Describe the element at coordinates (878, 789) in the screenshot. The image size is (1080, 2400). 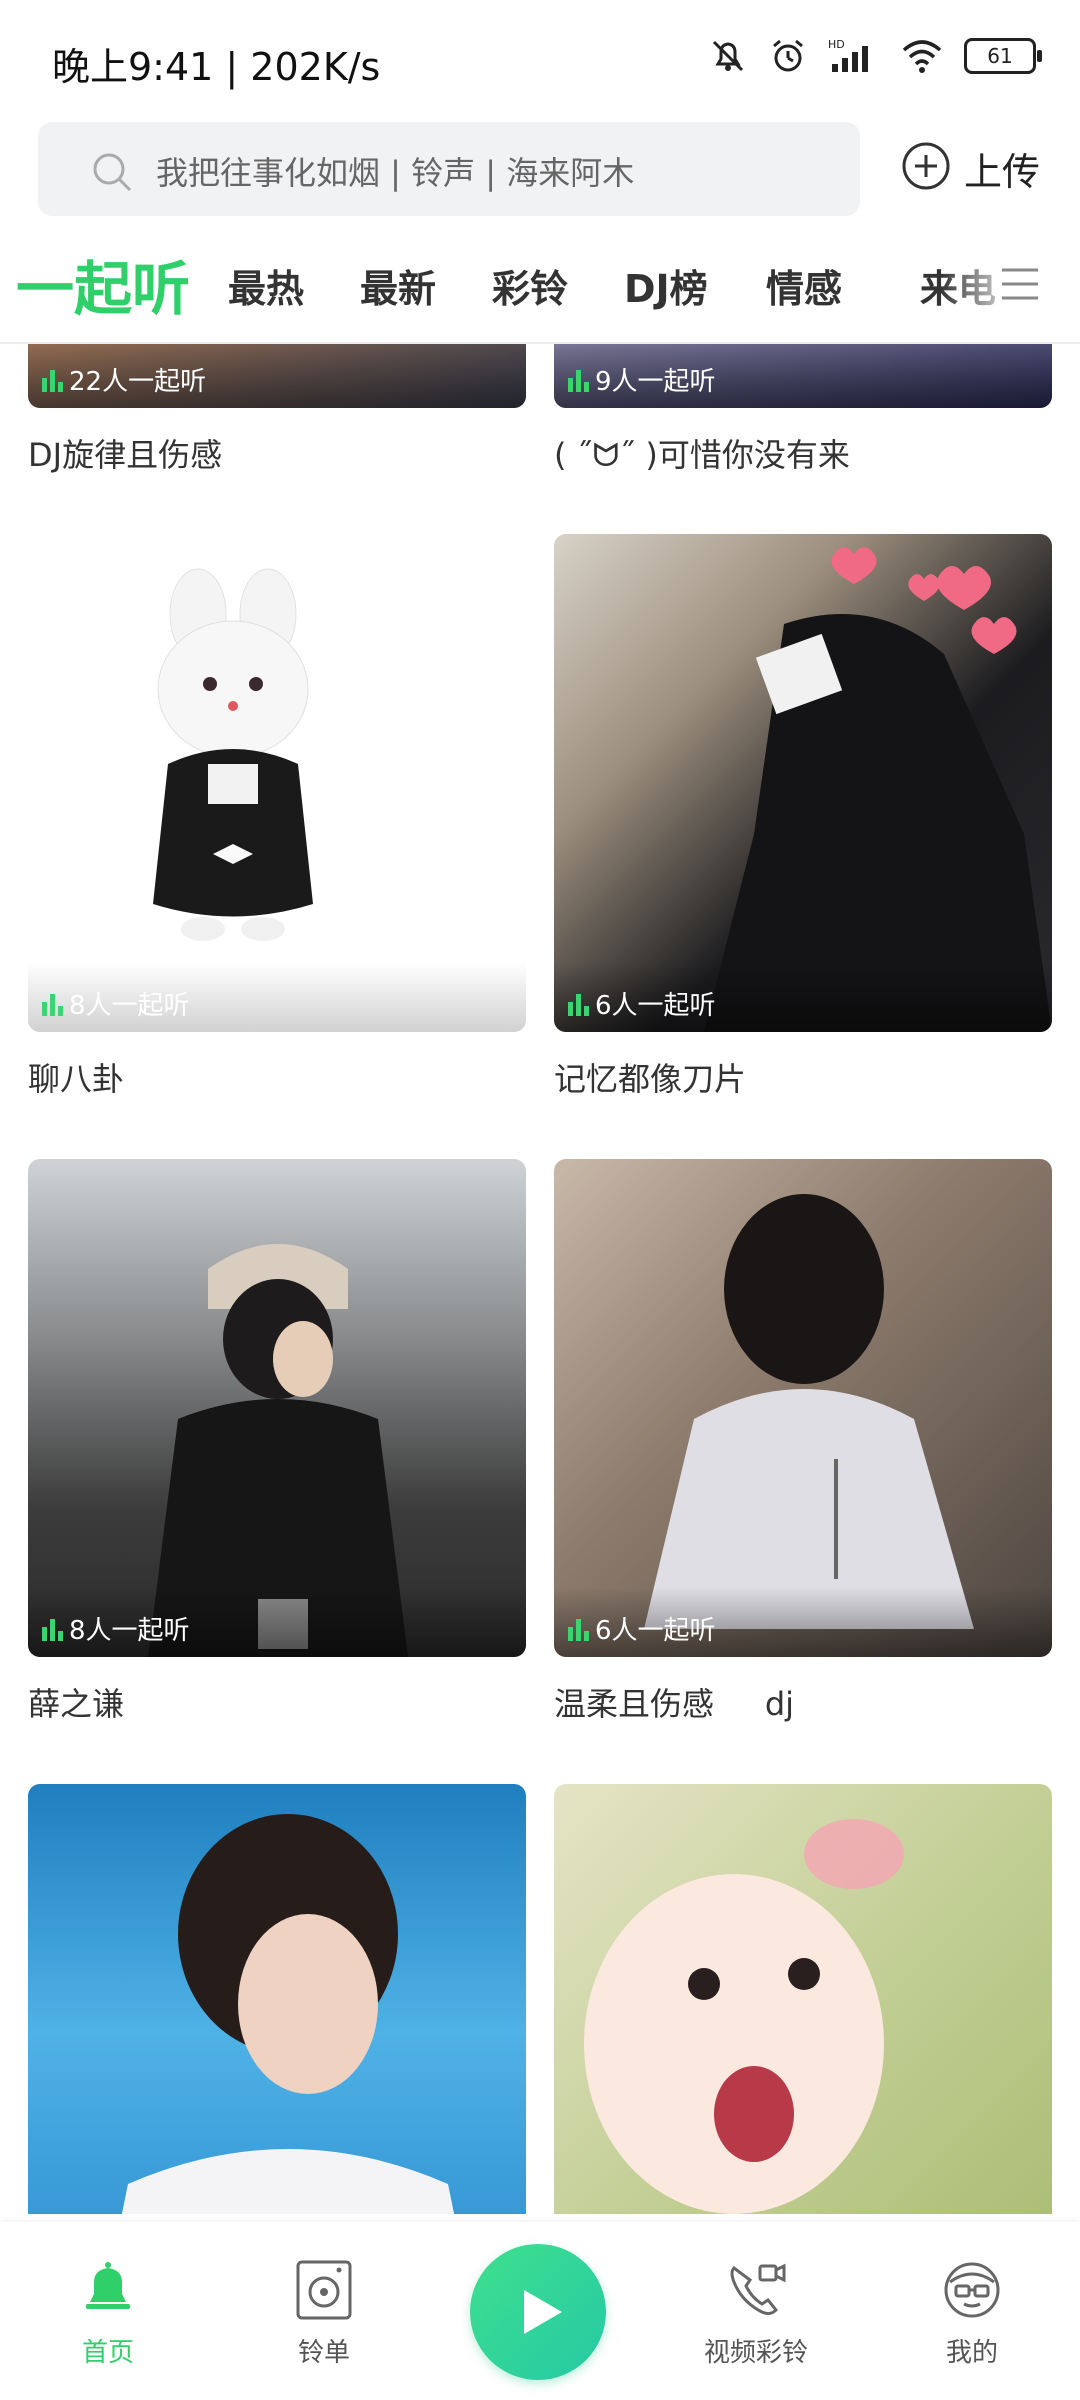
I see `hearts-decoration` at that location.